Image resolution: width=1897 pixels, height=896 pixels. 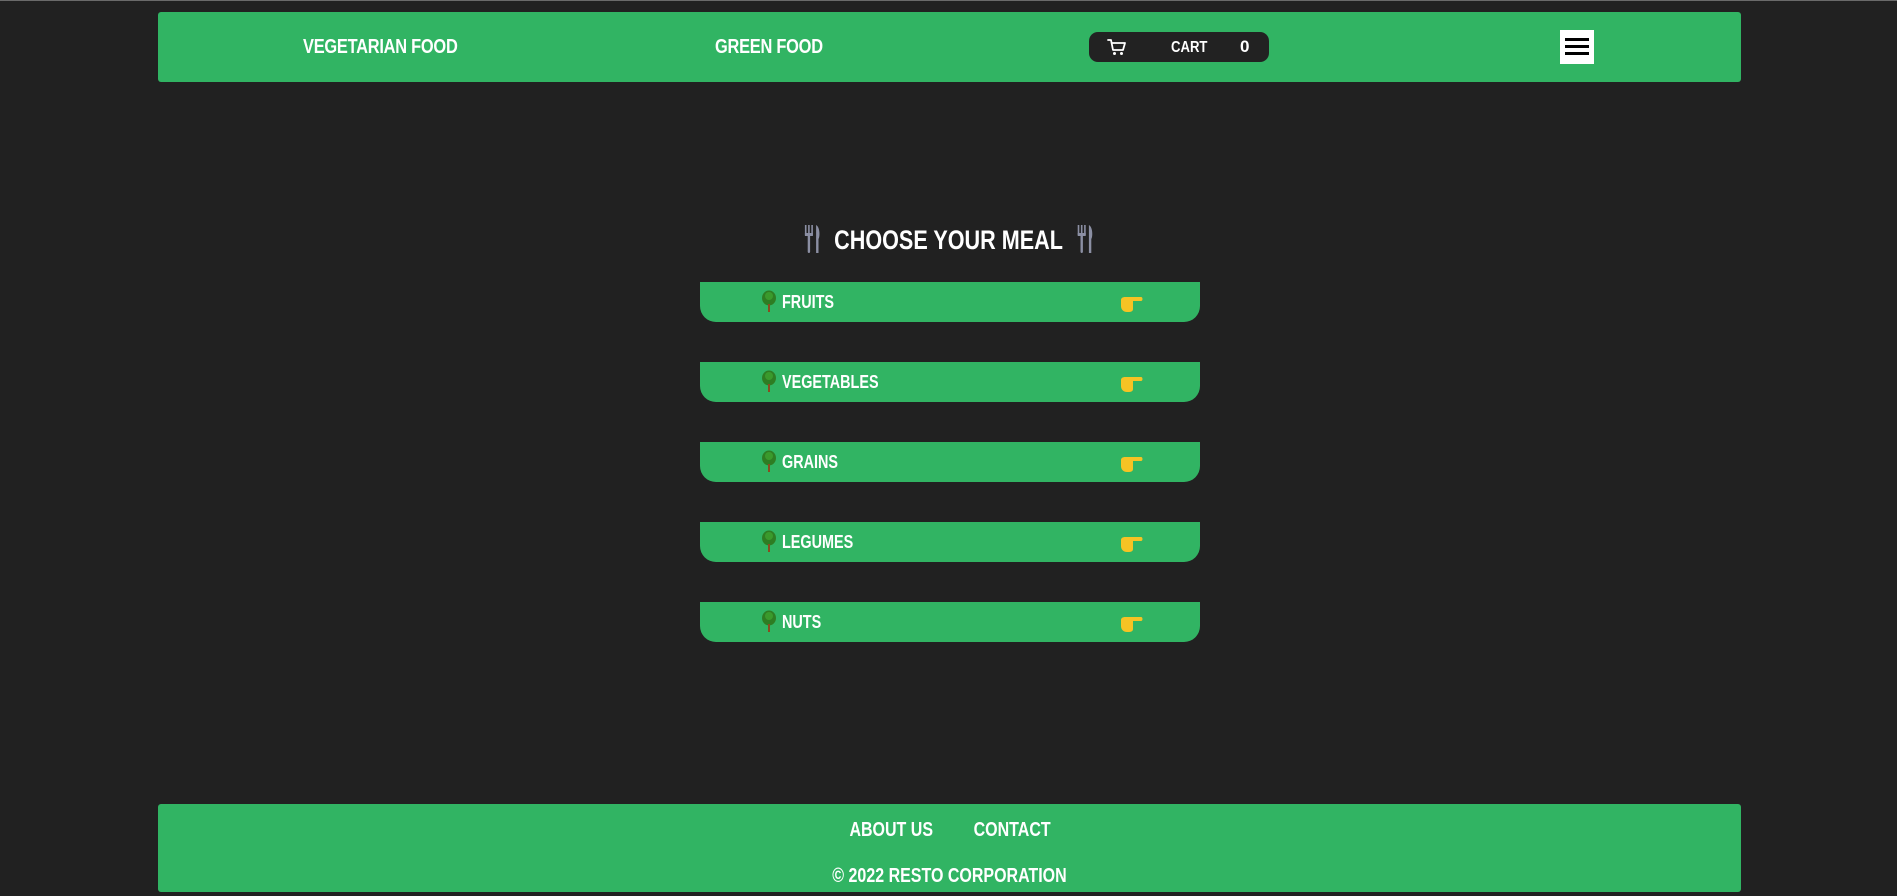 I want to click on hamburger-menu-icon, so click(x=1577, y=47).